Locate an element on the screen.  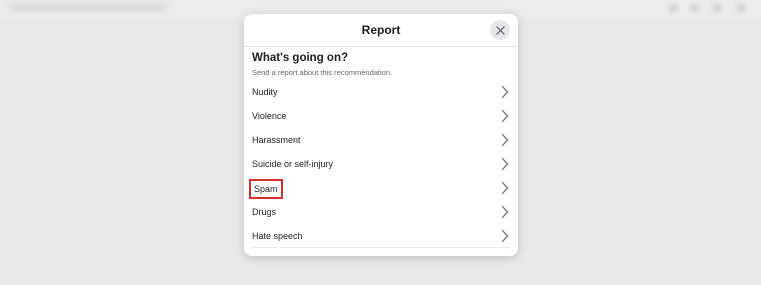
section-subheading: Send a report about this recommendation. is located at coordinates (322, 72).